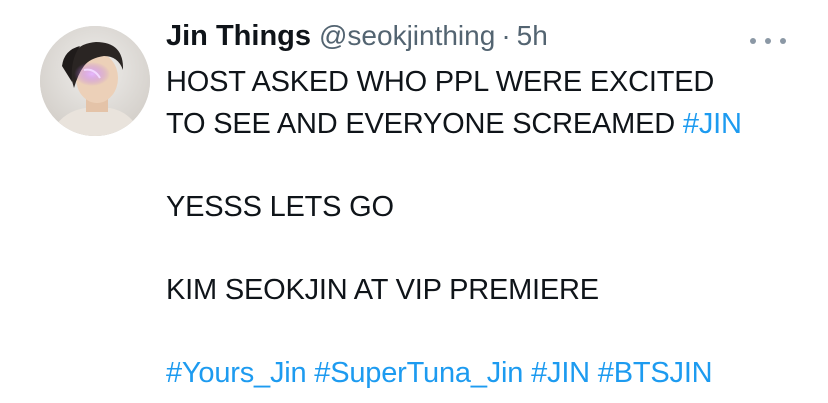 This screenshot has width=828, height=403. I want to click on display-name: Jin Things, so click(238, 36).